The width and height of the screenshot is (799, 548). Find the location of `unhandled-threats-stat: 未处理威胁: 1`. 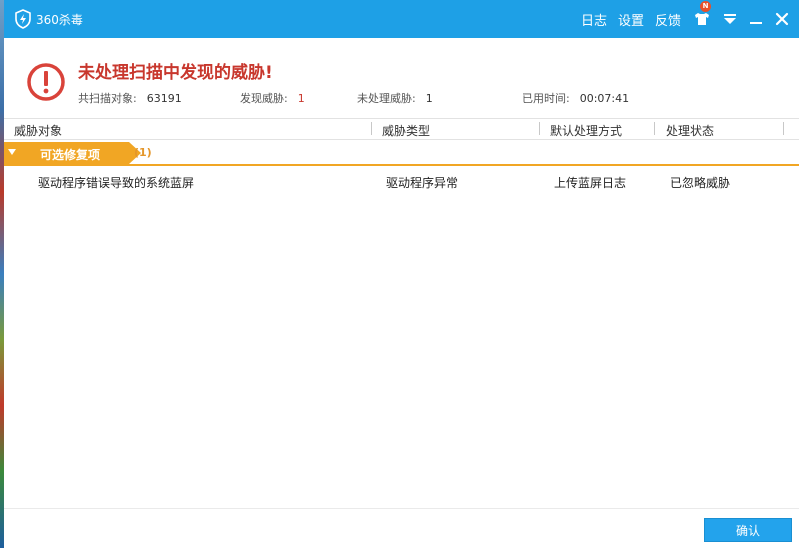

unhandled-threats-stat: 未处理威胁: 1 is located at coordinates (395, 98).